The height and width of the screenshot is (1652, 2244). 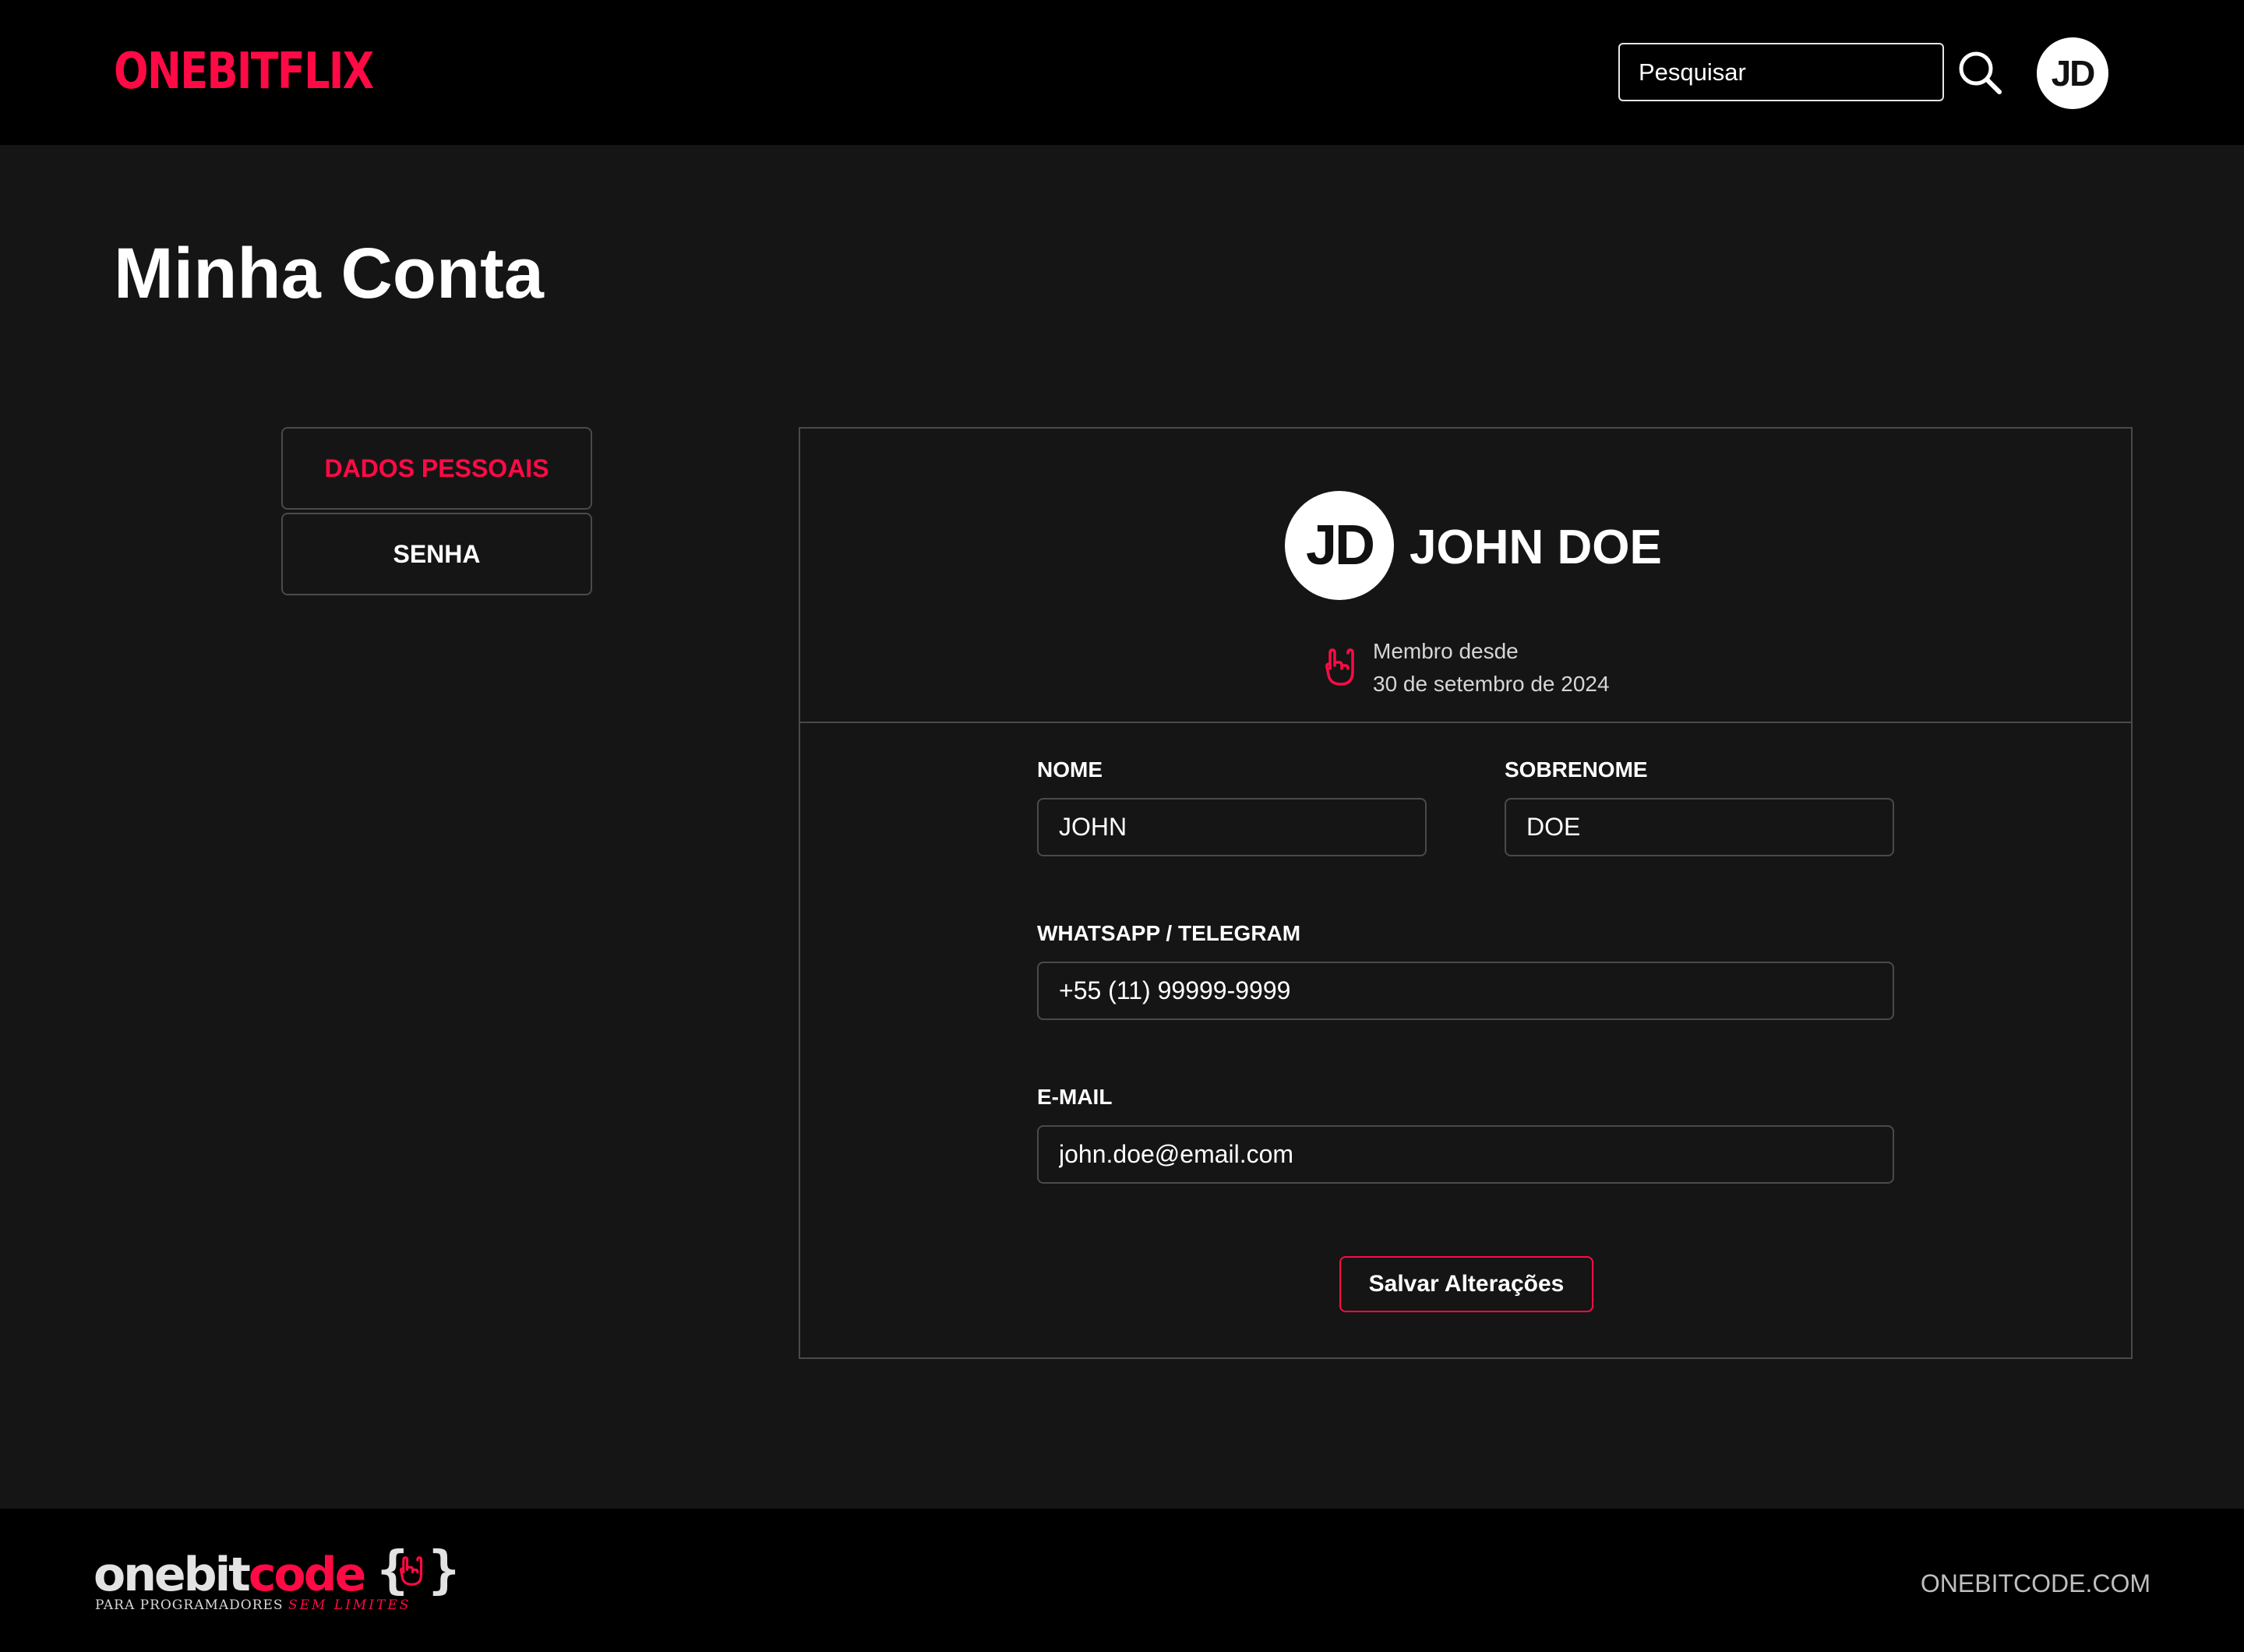 I want to click on footer-logo-part2: code, so click(x=307, y=1575).